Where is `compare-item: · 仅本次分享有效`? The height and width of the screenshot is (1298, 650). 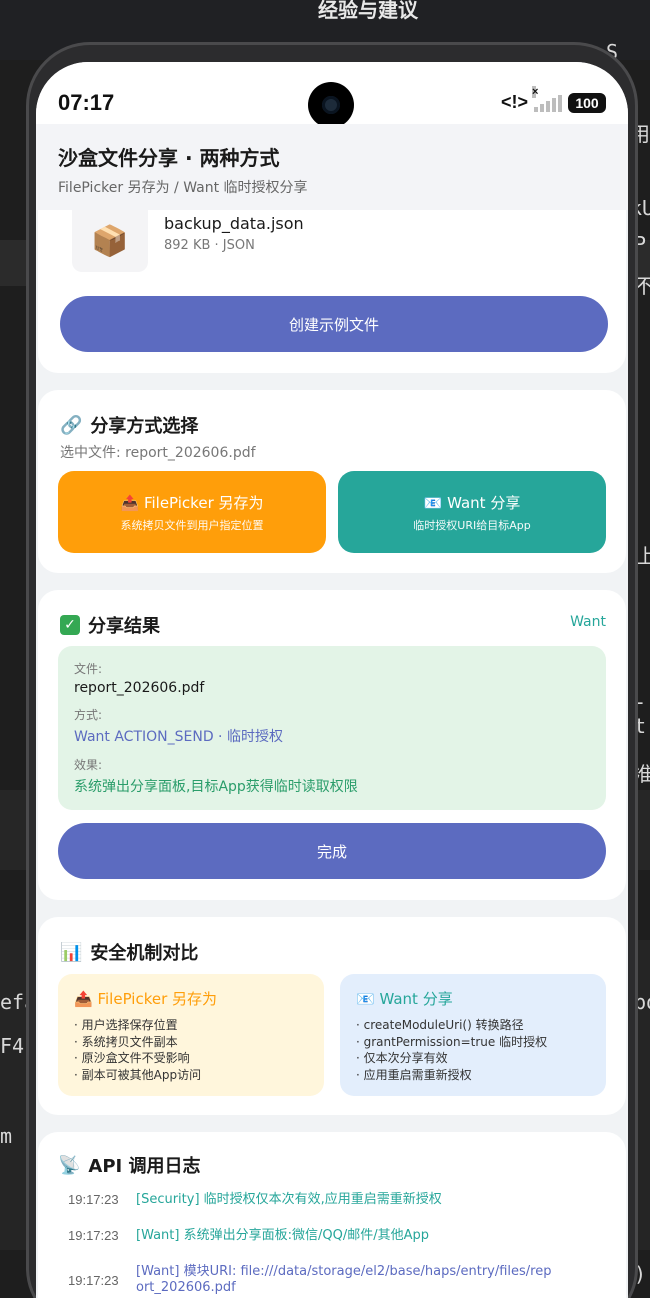 compare-item: · 仅本次分享有效 is located at coordinates (402, 1058).